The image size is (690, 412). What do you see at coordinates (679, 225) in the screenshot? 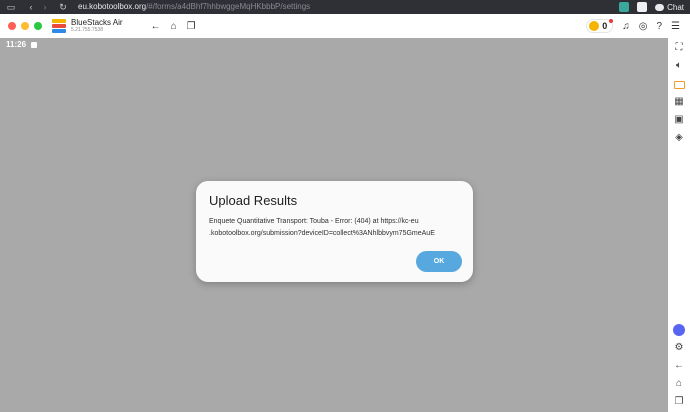
I see `bluestacks-sidebar: ⛶ 🔈︎ ▦ ▣ ◈ ⚙ ← ⌂ ❐` at bounding box center [679, 225].